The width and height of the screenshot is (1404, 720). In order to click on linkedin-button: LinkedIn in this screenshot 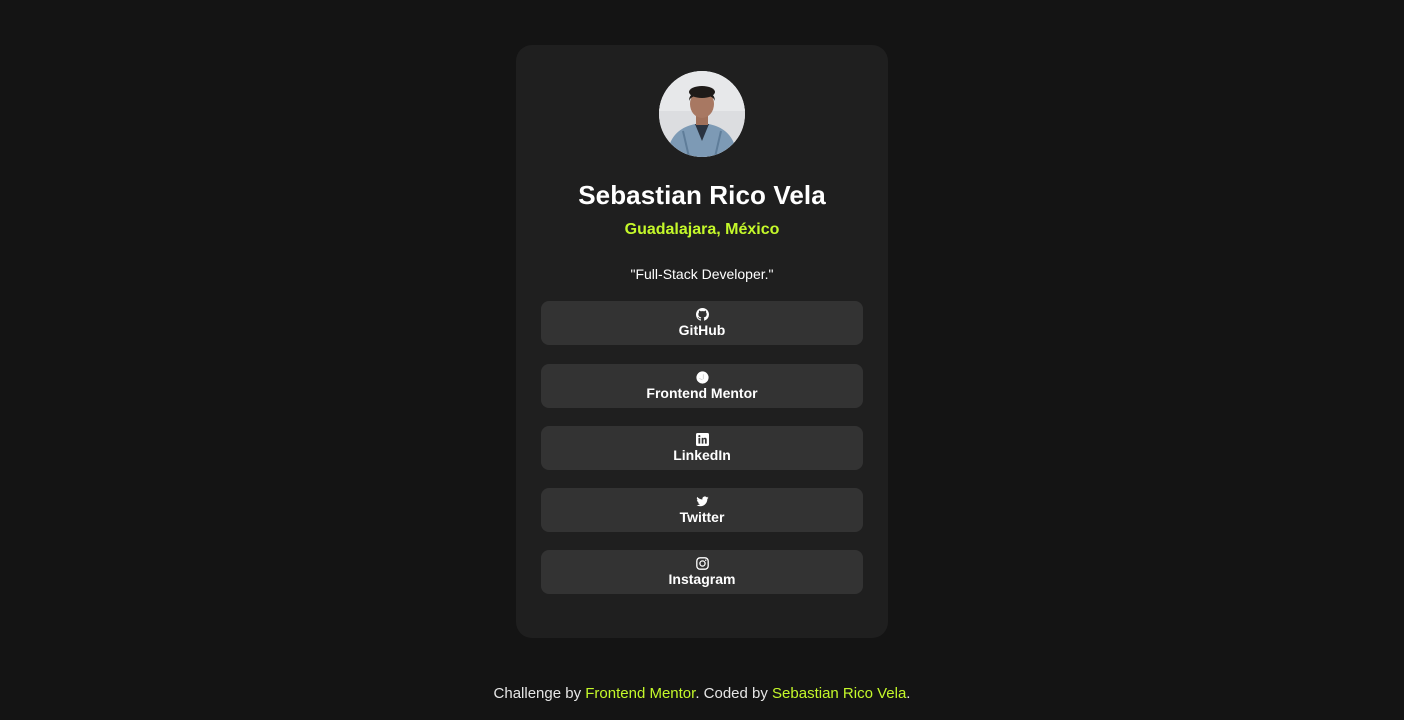, I will do `click(702, 448)`.